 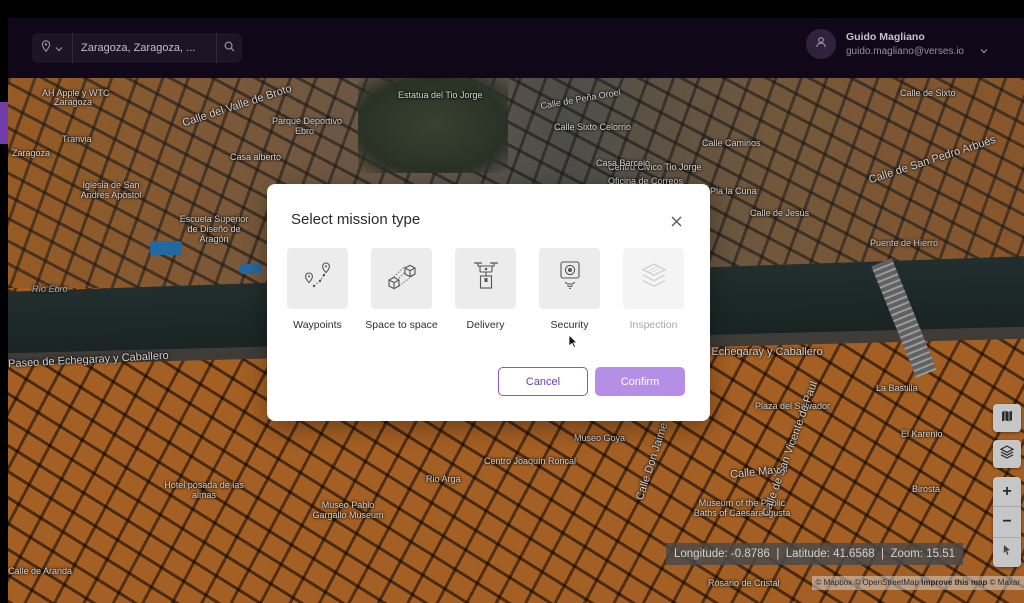 I want to click on mission-type-waypoints: Waypoints, so click(x=317, y=290).